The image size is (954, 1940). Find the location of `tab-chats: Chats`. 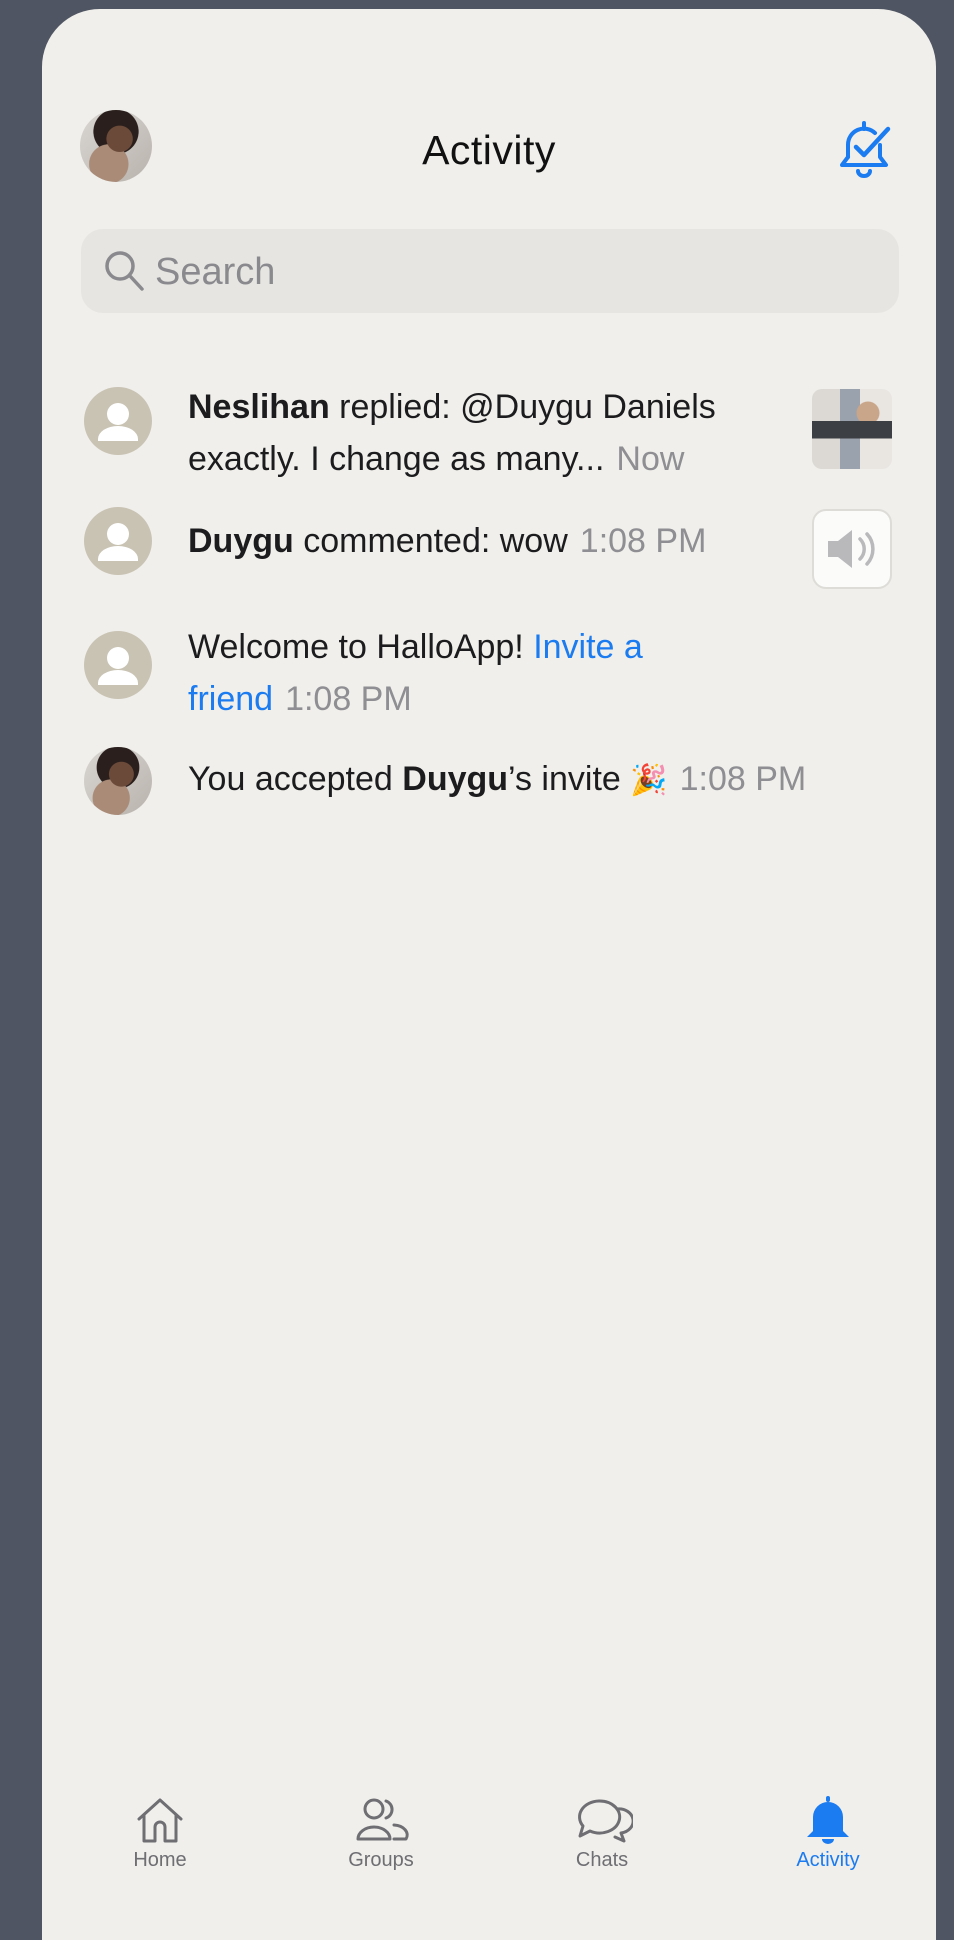

tab-chats: Chats is located at coordinates (602, 1833).